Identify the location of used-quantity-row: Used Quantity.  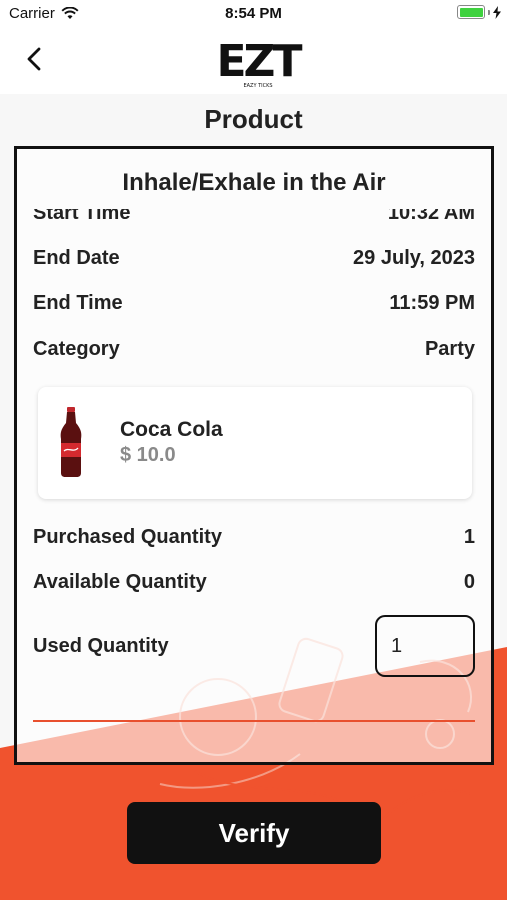
(198, 646).